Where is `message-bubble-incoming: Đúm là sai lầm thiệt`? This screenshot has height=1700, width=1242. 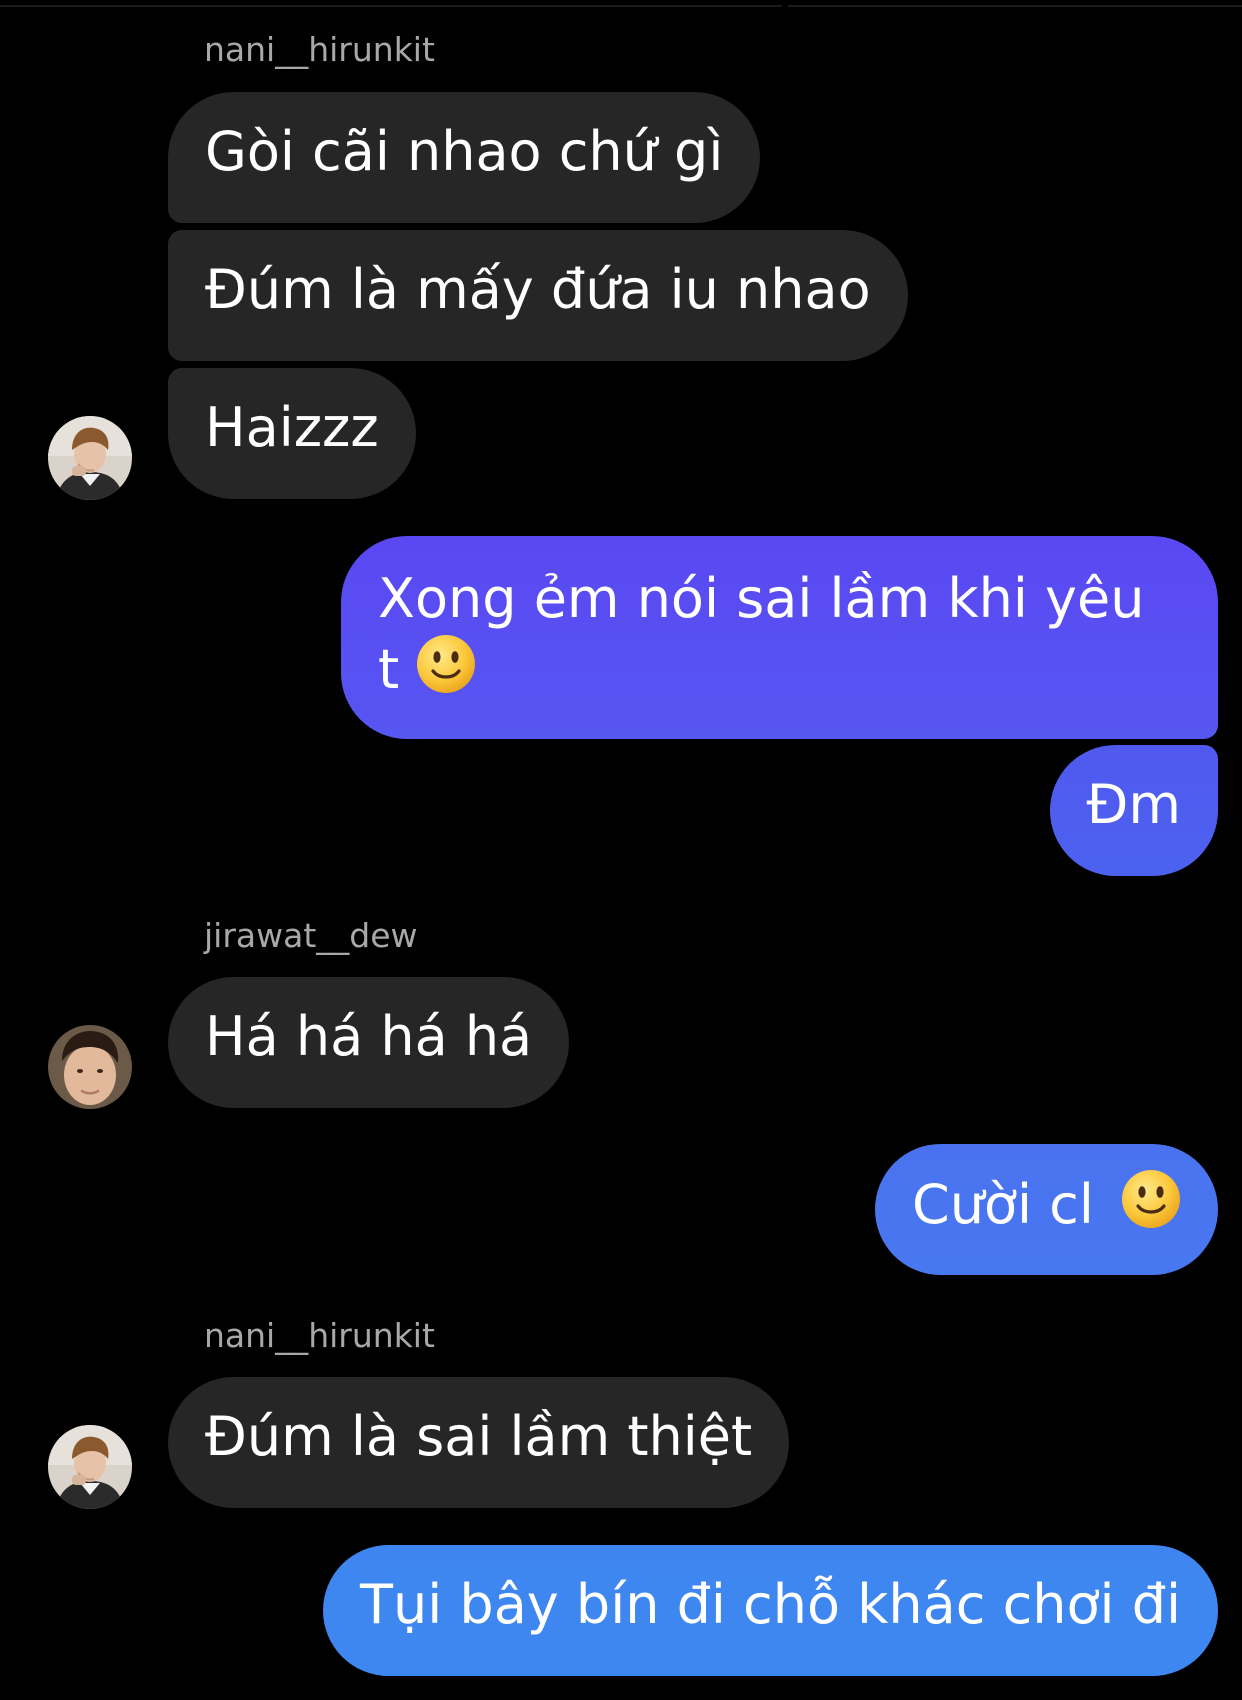 message-bubble-incoming: Đúm là sai lầm thiệt is located at coordinates (479, 1442).